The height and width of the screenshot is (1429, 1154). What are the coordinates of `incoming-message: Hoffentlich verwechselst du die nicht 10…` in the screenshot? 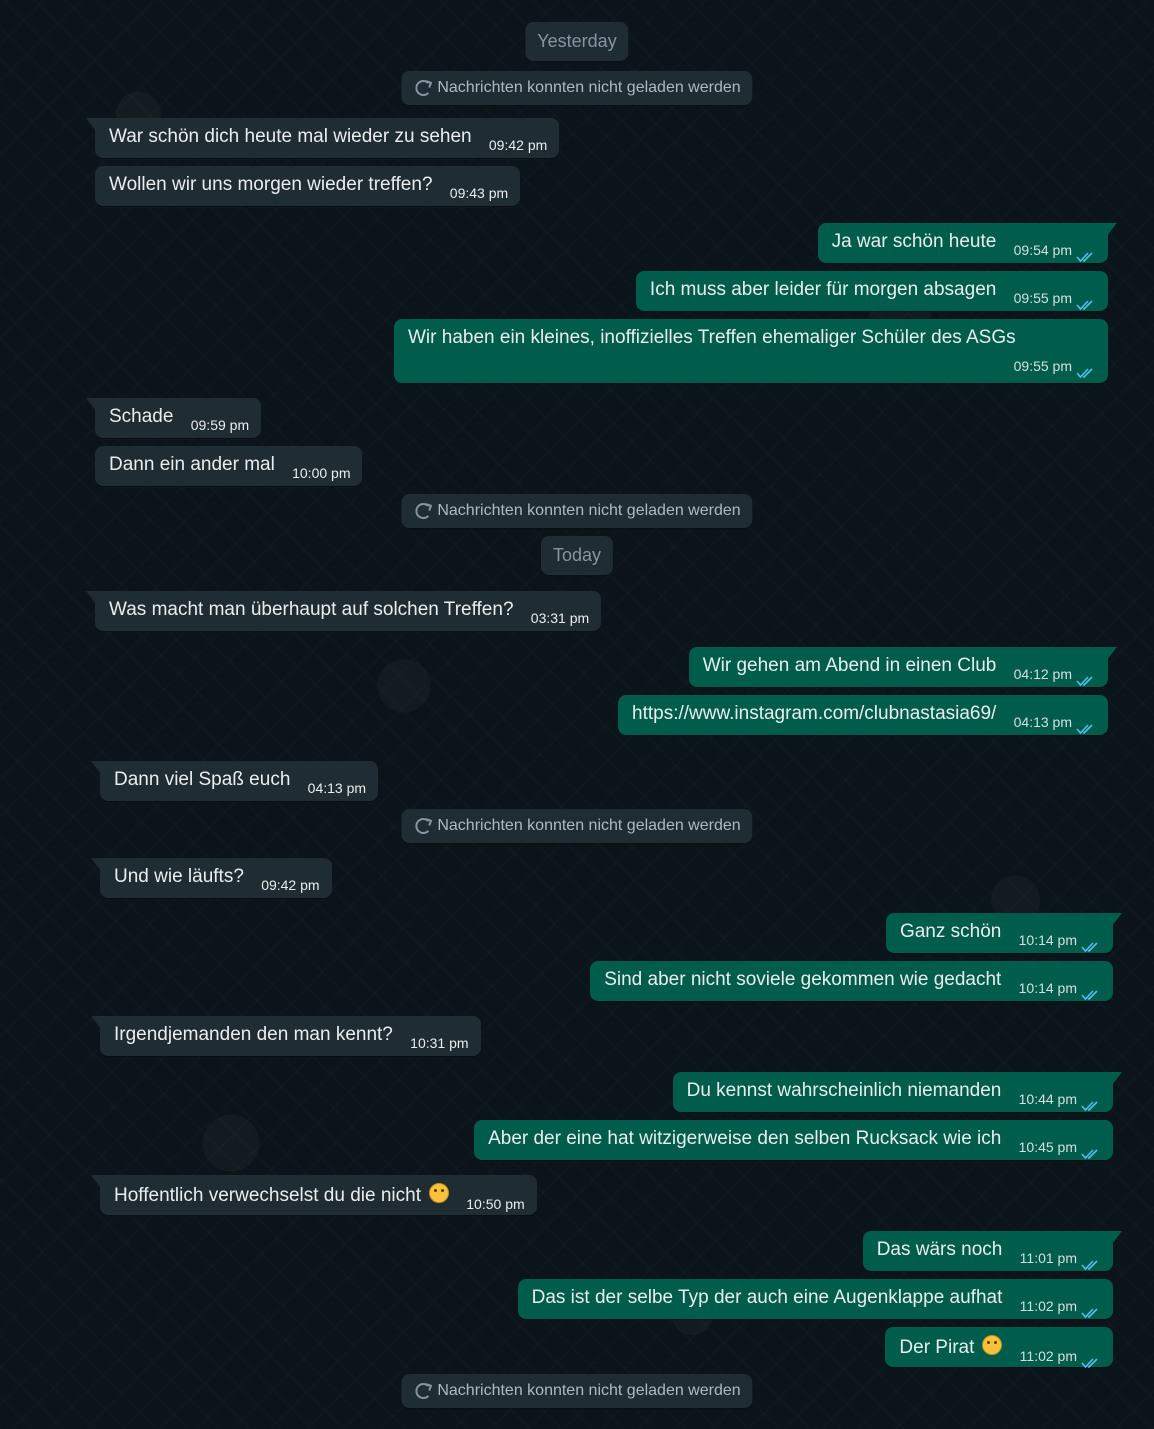 It's located at (314, 1195).